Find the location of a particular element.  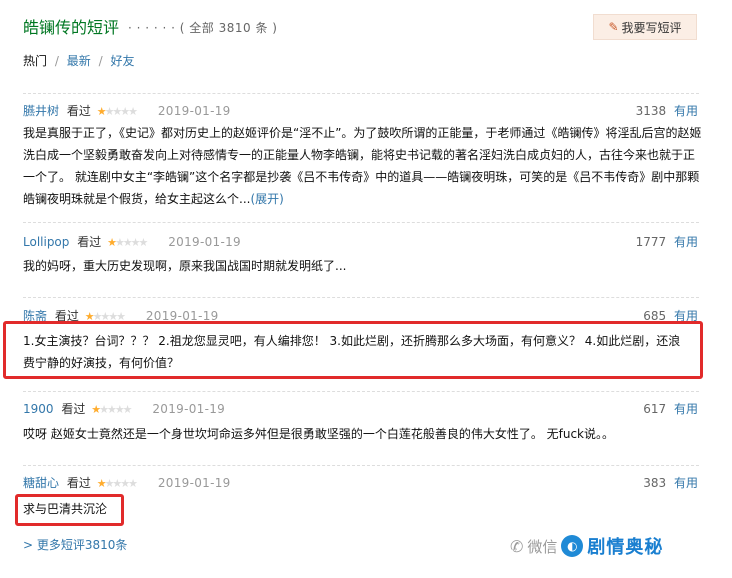

write-review-label: 我要写短评 is located at coordinates (651, 27).